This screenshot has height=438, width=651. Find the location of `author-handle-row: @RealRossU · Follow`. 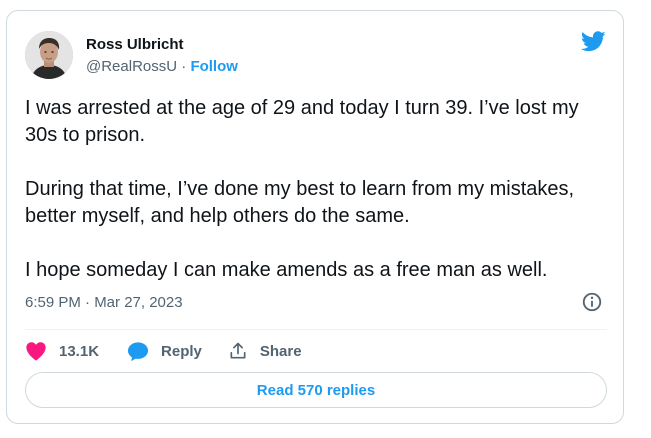

author-handle-row: @RealRossU · Follow is located at coordinates (162, 67).